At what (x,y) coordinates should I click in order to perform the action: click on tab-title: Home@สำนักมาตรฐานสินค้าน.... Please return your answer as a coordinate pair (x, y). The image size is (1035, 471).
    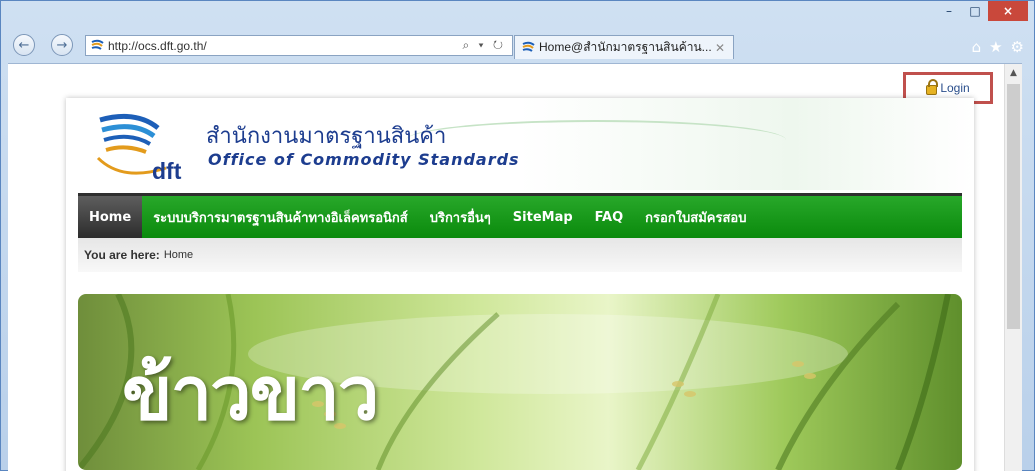
    Looking at the image, I should click on (625, 47).